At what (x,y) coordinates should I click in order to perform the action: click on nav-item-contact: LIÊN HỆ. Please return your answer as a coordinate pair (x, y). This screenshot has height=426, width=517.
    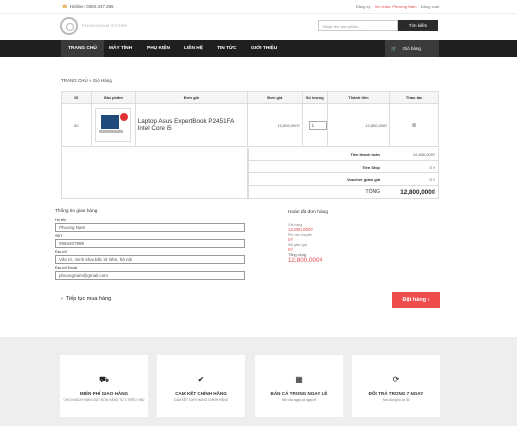
    Looking at the image, I should click on (193, 48).